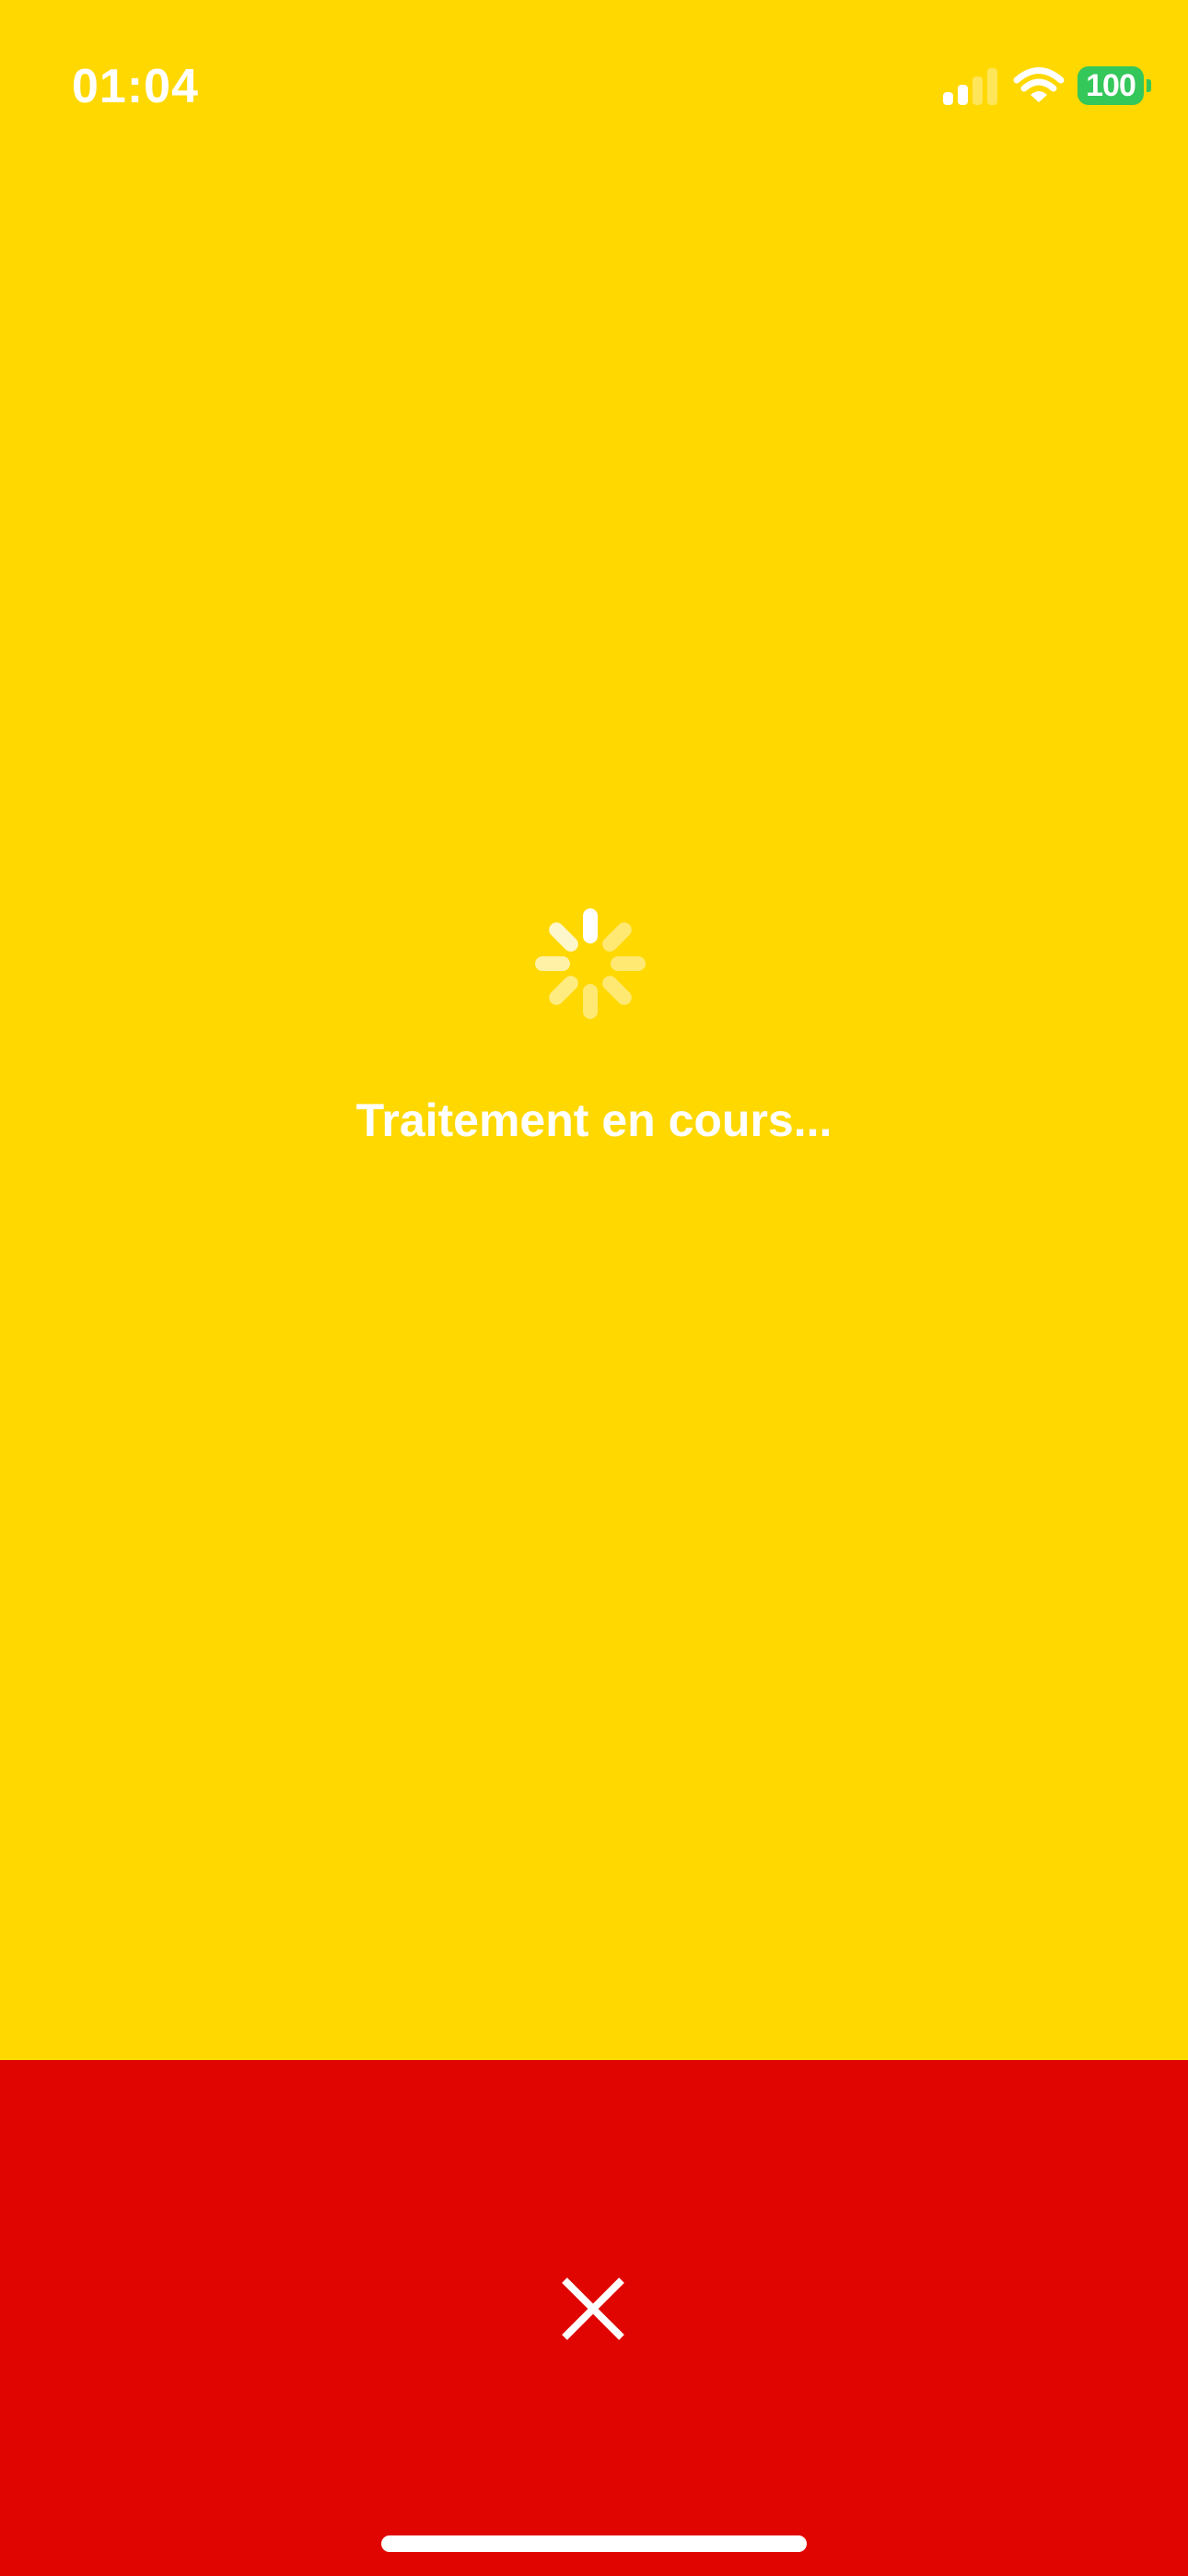  I want to click on close-button, so click(593, 2309).